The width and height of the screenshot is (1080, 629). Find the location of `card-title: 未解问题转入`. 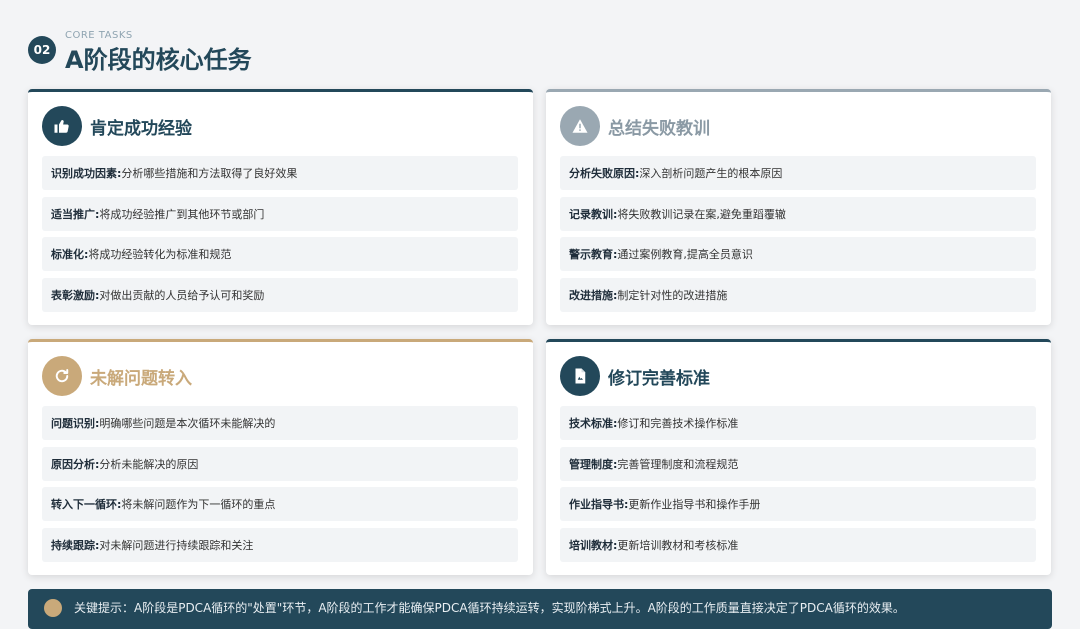

card-title: 未解问题转入 is located at coordinates (141, 378).